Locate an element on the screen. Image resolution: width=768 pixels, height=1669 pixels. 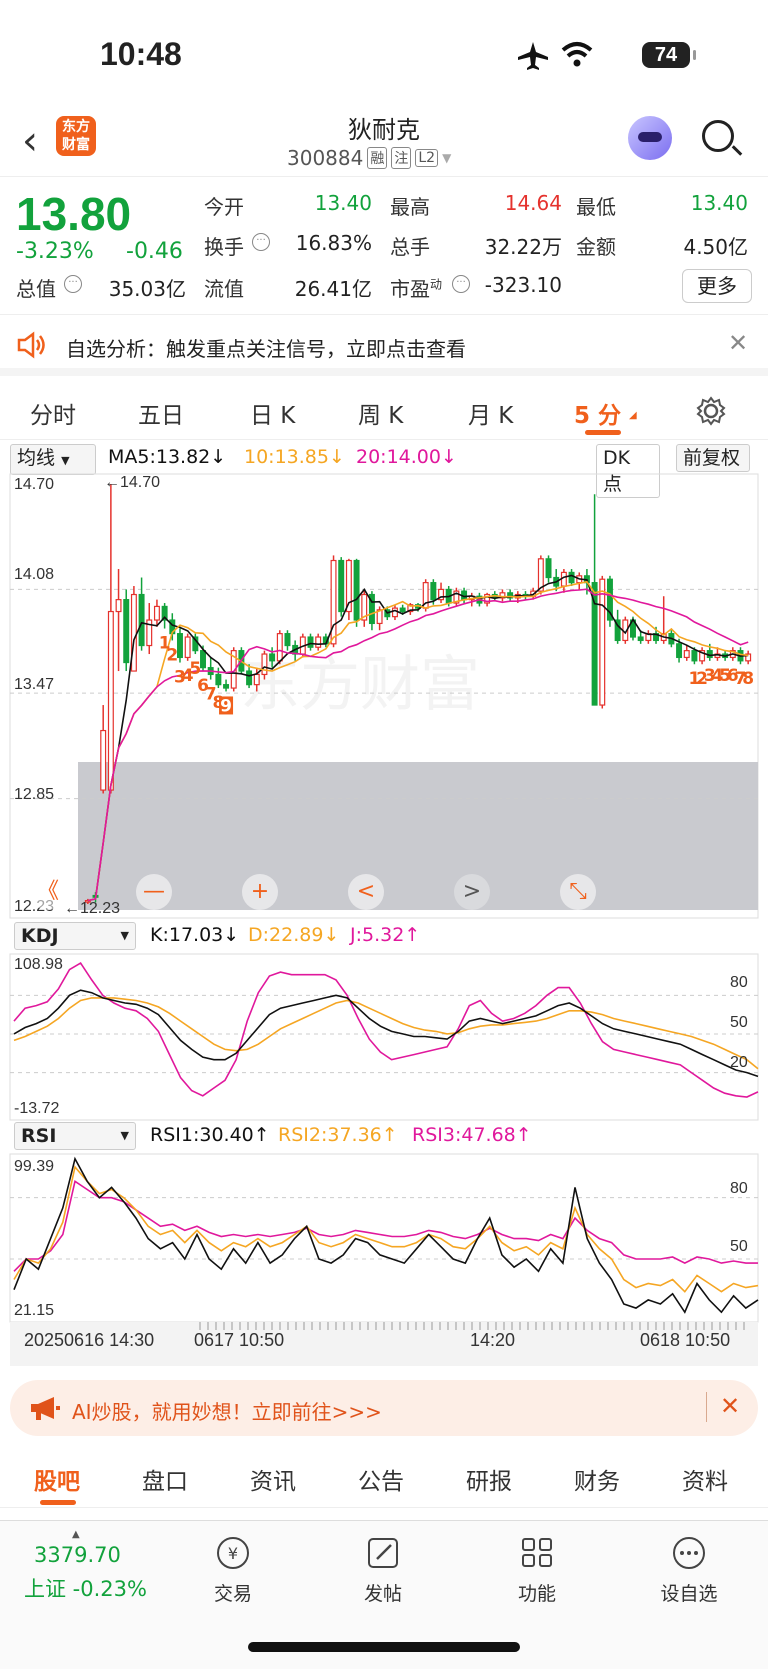
nav-label: 发帖 is located at coordinates (382, 1594).